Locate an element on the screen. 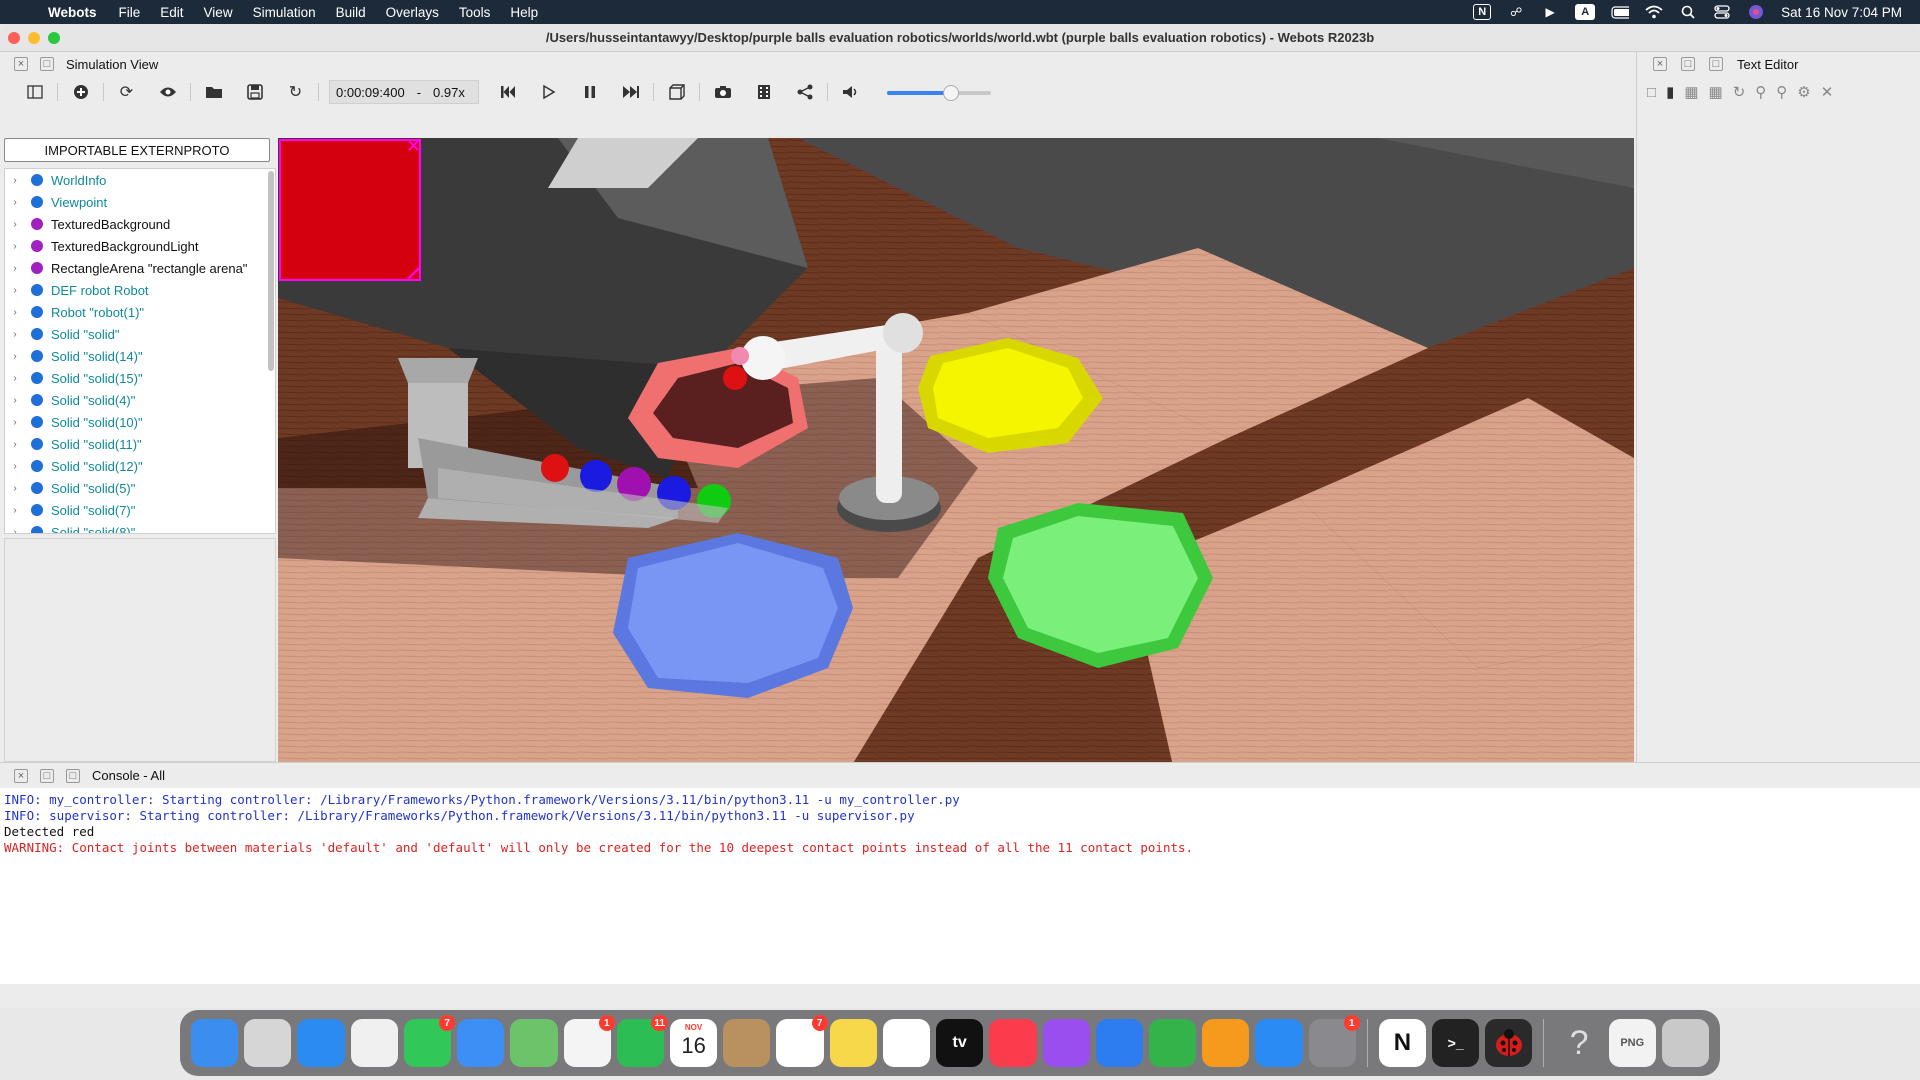  save-world-icon is located at coordinates (254, 92).